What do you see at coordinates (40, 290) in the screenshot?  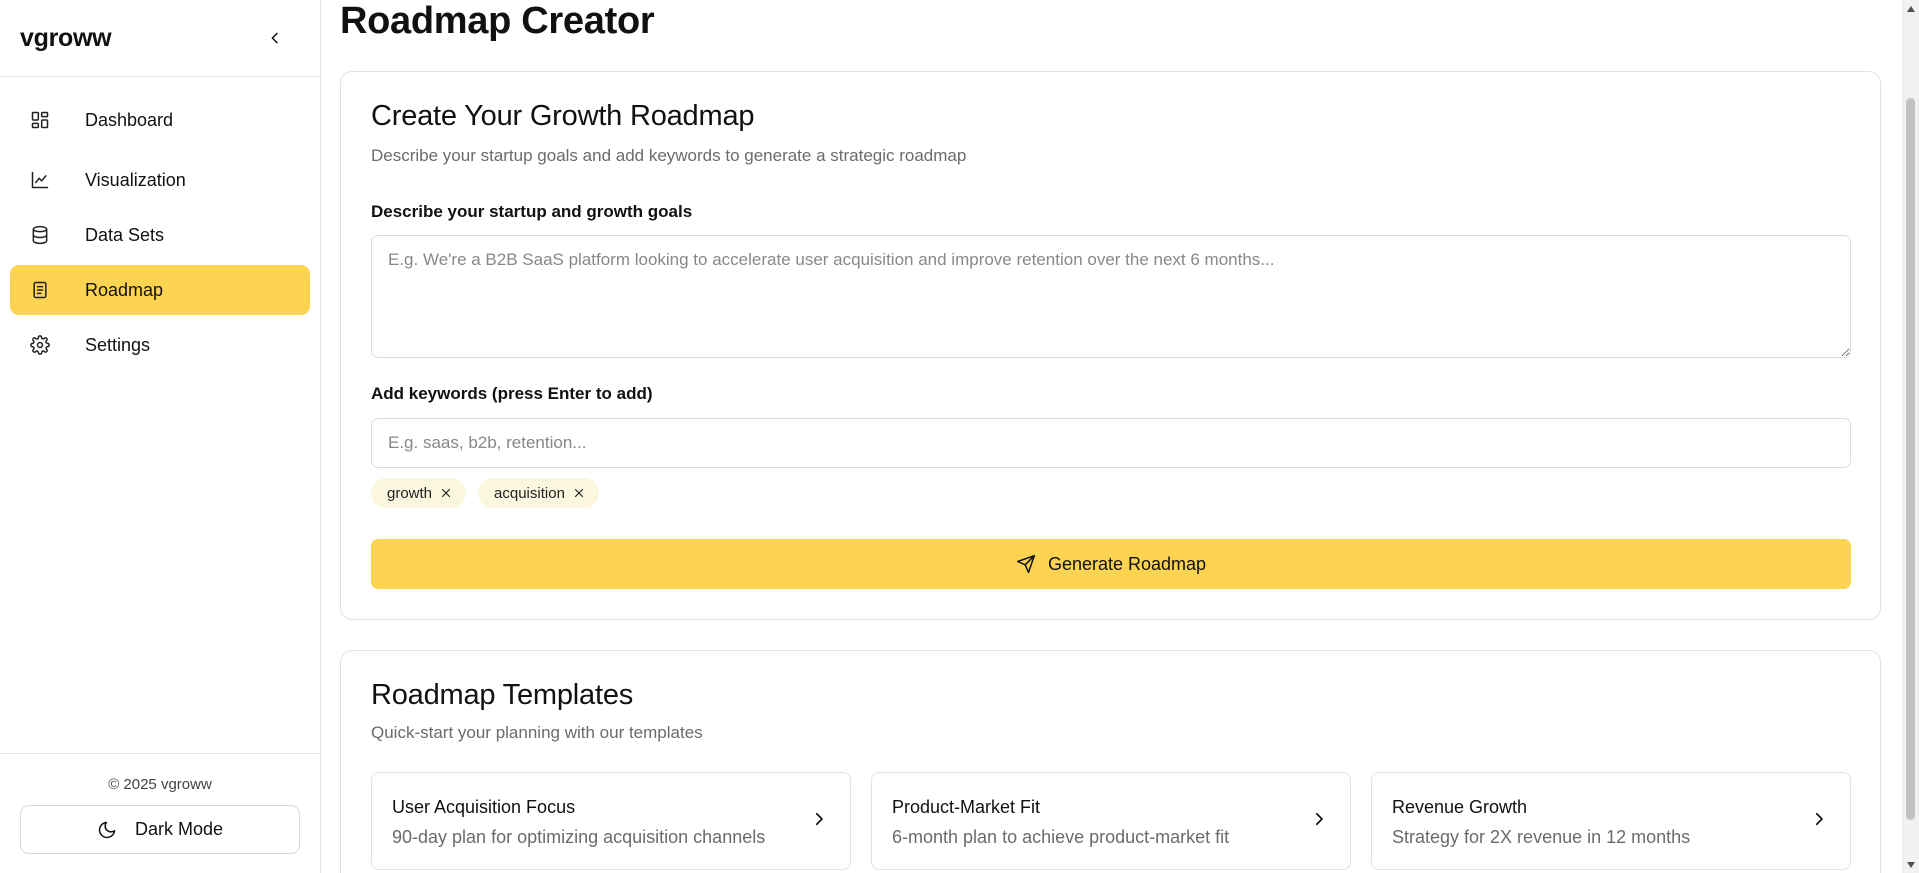 I see `document-icon` at bounding box center [40, 290].